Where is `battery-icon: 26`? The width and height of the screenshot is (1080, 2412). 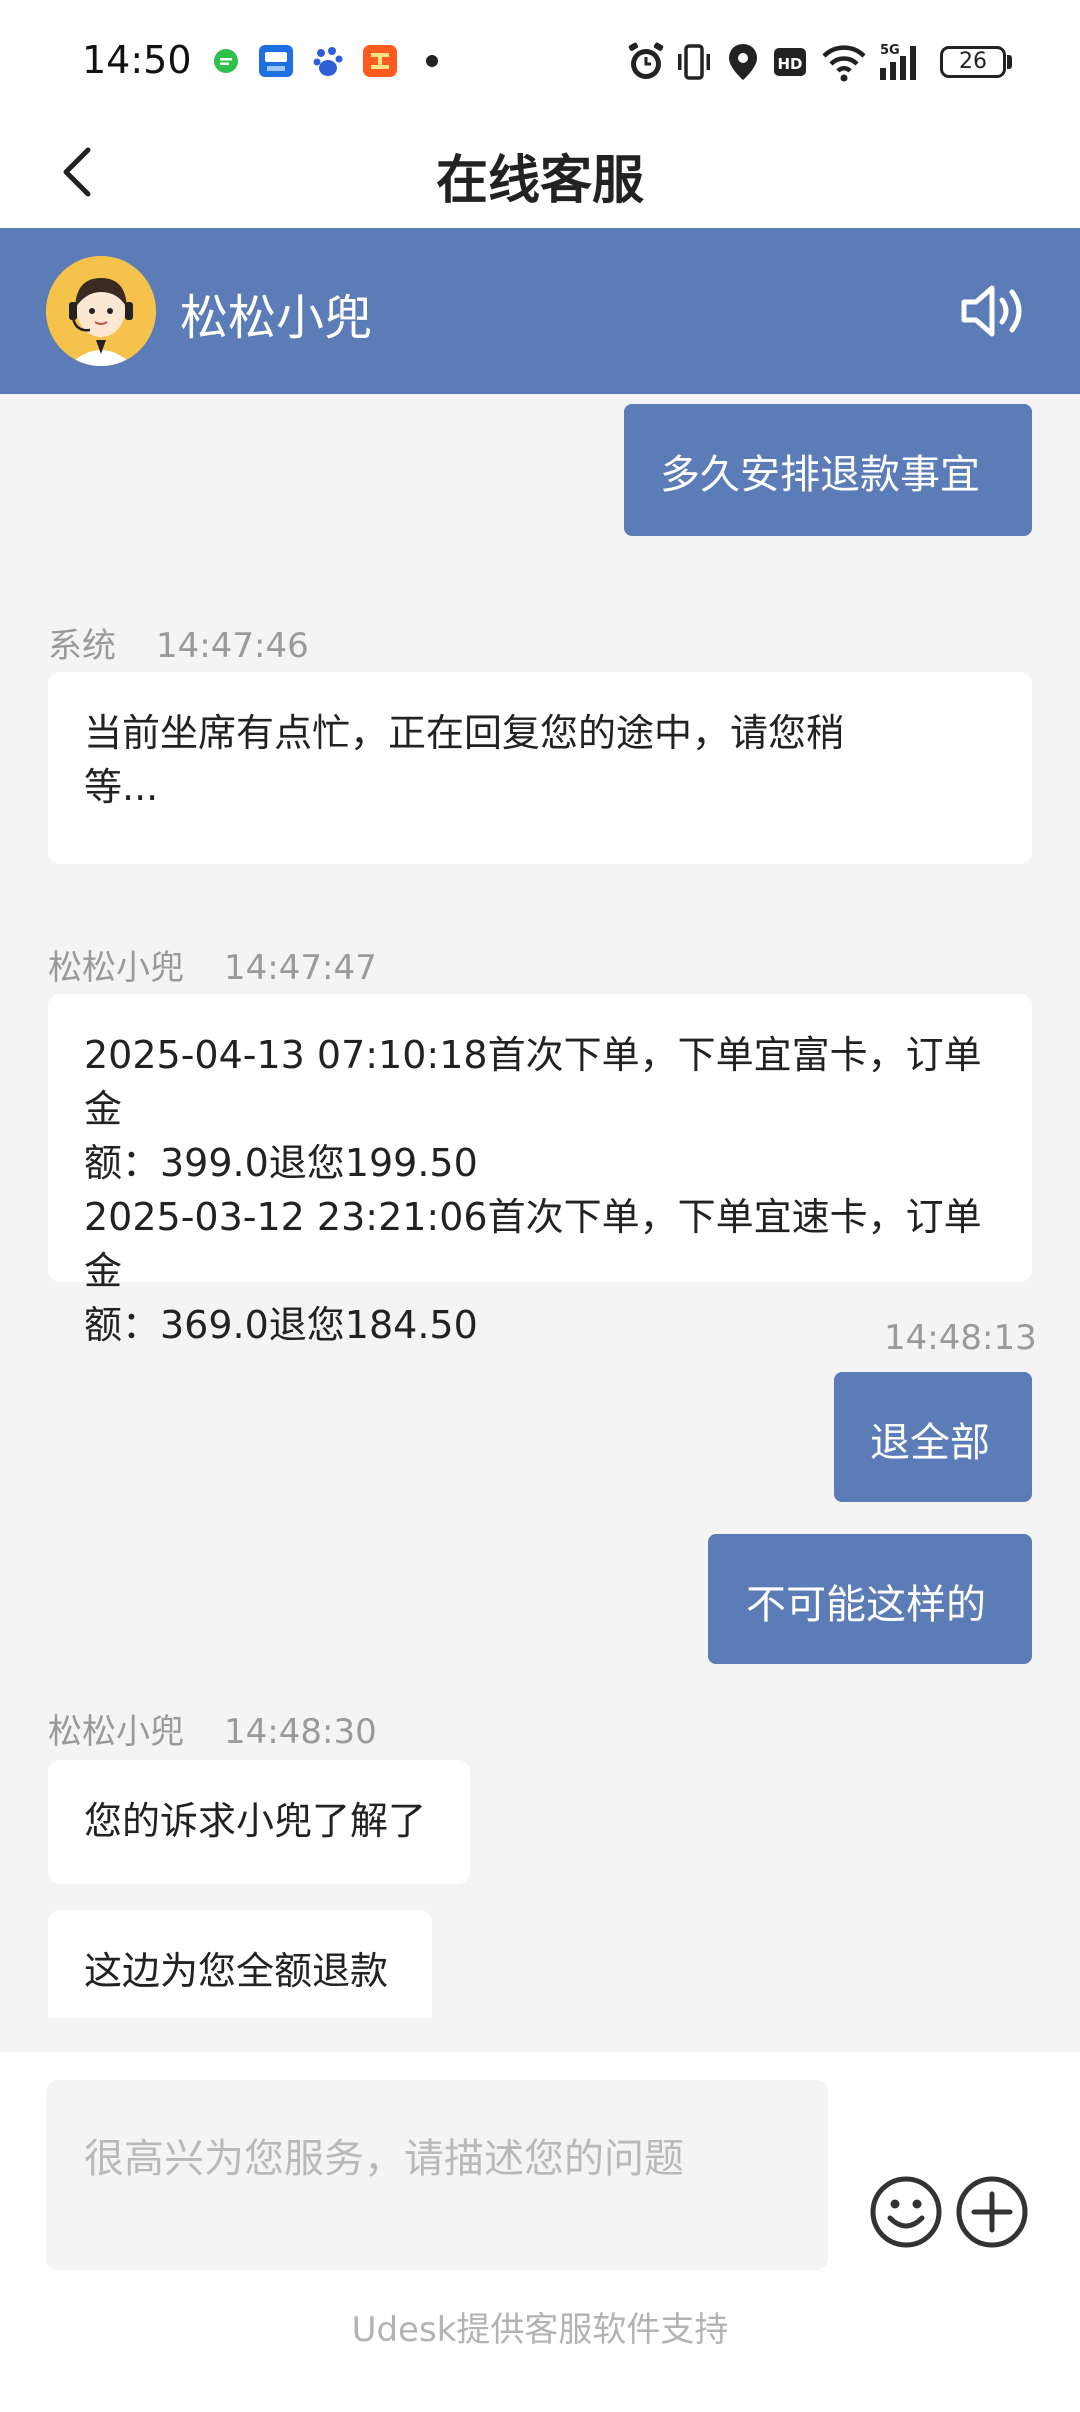 battery-icon: 26 is located at coordinates (973, 62).